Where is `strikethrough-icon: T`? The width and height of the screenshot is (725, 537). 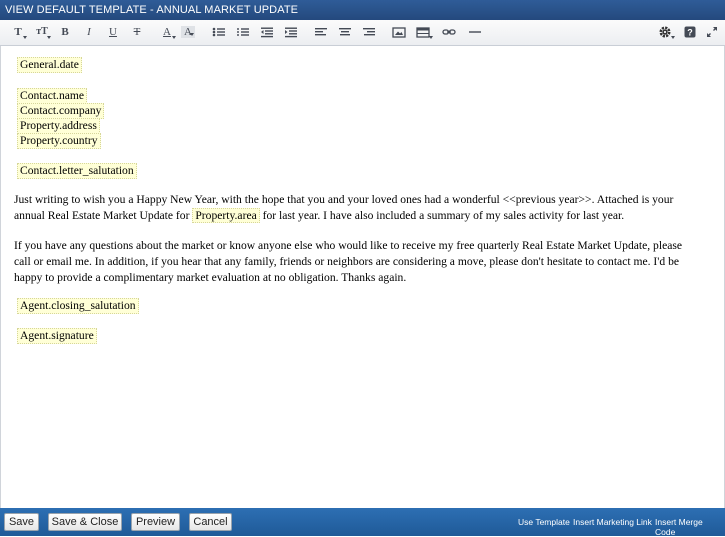 strikethrough-icon: T is located at coordinates (137, 32).